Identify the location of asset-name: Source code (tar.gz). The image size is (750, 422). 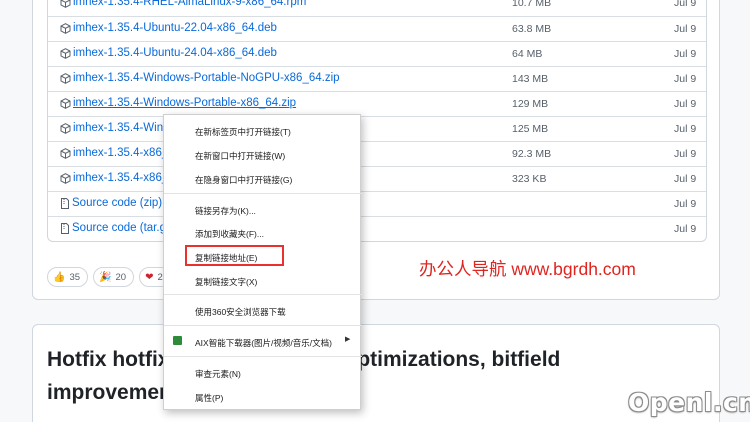
(124, 228).